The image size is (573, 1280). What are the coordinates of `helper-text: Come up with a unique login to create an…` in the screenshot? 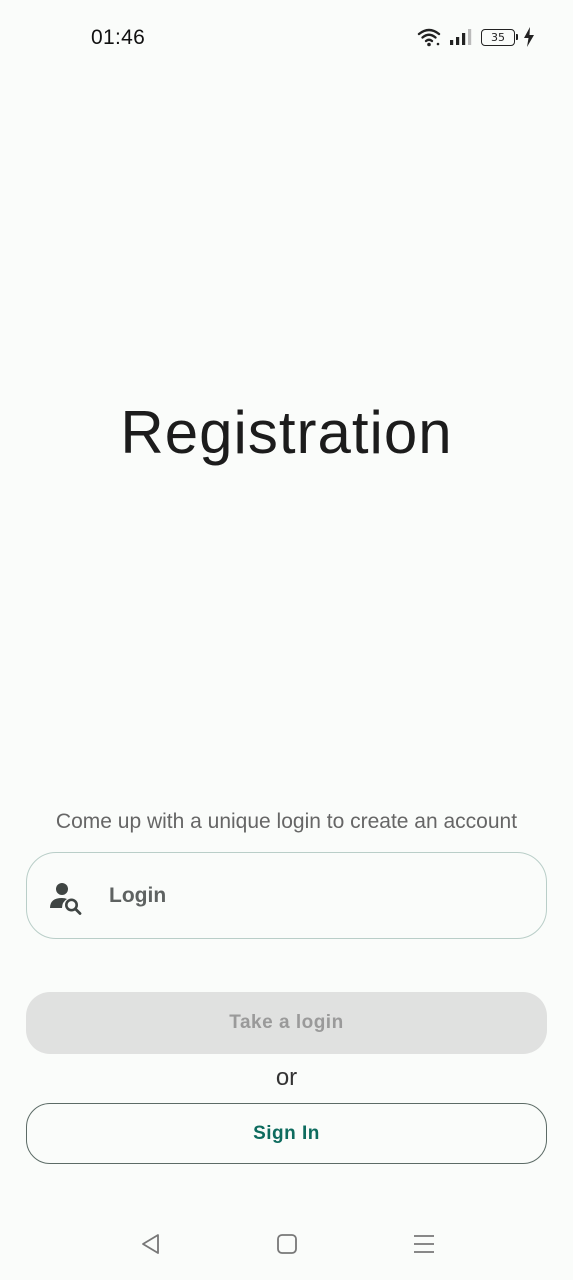 It's located at (286, 821).